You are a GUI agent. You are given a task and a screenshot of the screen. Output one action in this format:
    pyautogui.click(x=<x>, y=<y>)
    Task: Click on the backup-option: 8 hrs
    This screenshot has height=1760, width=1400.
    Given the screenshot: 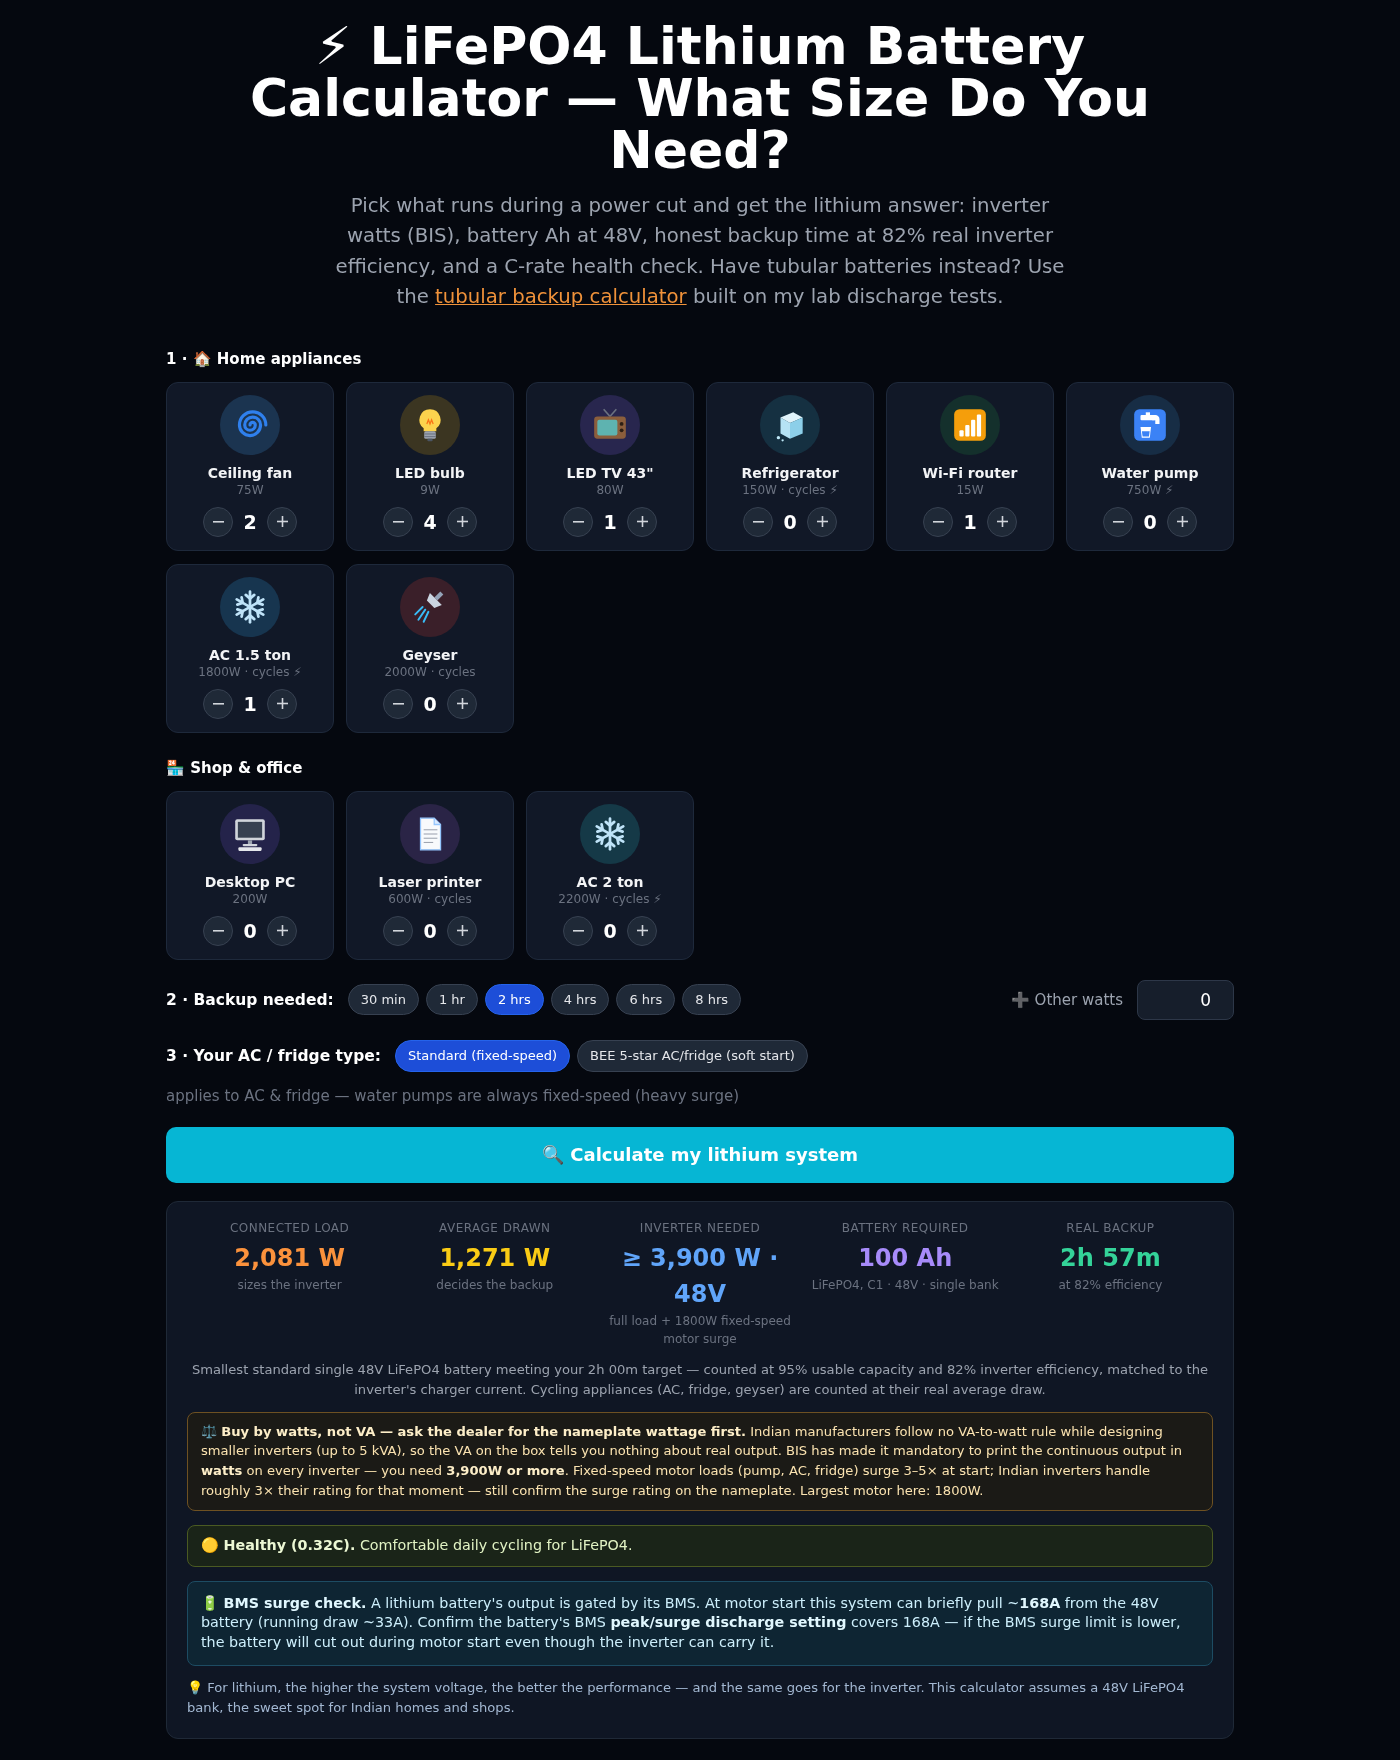 What is the action you would take?
    pyautogui.click(x=711, y=1000)
    